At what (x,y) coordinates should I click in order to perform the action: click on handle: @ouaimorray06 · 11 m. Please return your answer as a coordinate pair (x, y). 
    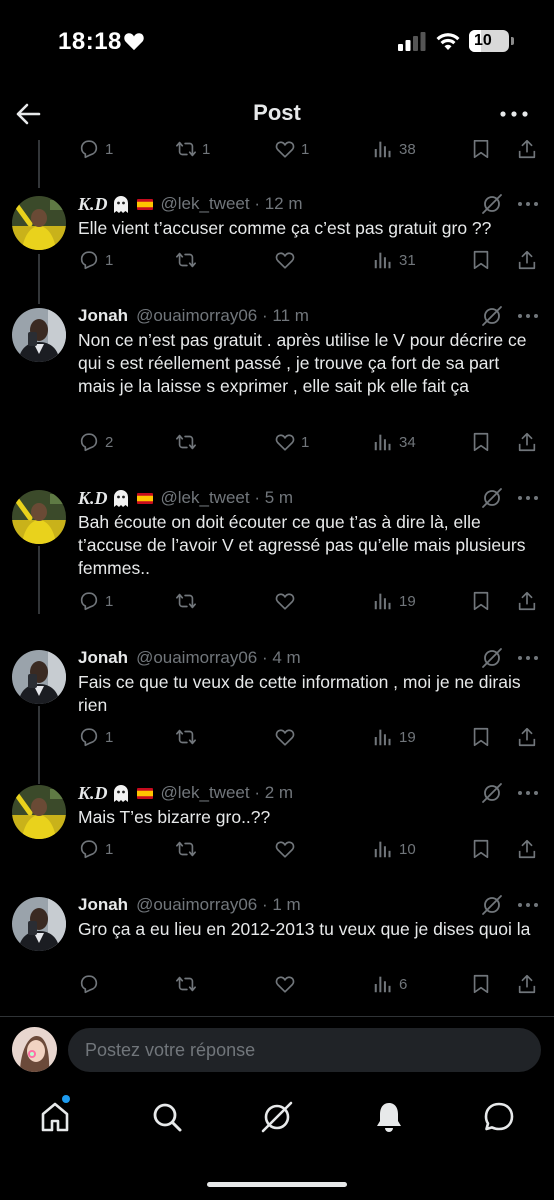
    Looking at the image, I should click on (222, 316).